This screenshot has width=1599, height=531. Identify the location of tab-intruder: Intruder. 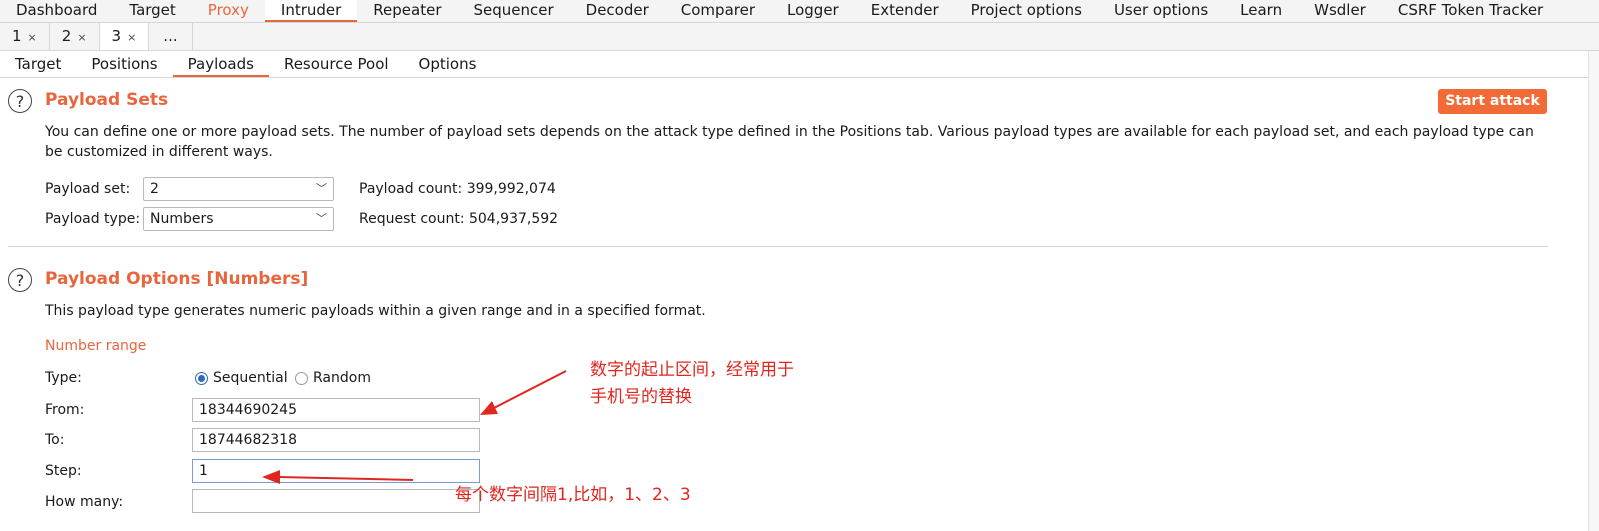
(311, 11).